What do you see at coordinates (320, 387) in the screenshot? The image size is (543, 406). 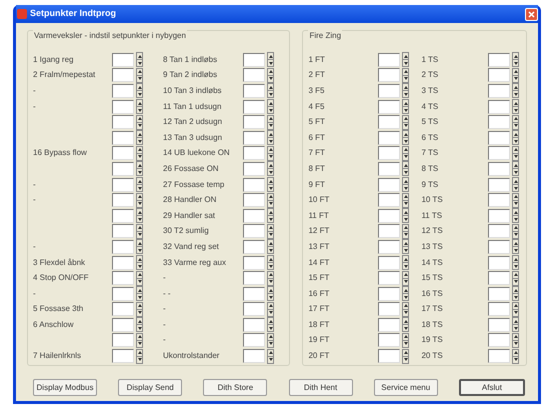 I see `dialog-button: Dith Hent` at bounding box center [320, 387].